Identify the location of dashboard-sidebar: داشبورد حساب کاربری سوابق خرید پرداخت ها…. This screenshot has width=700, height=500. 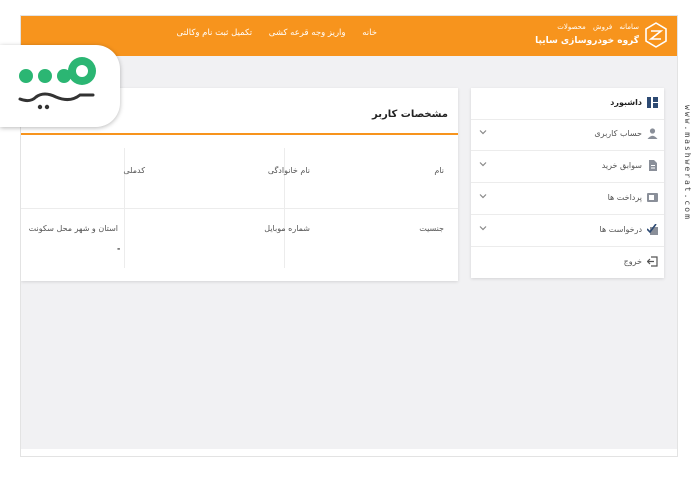
(567, 183).